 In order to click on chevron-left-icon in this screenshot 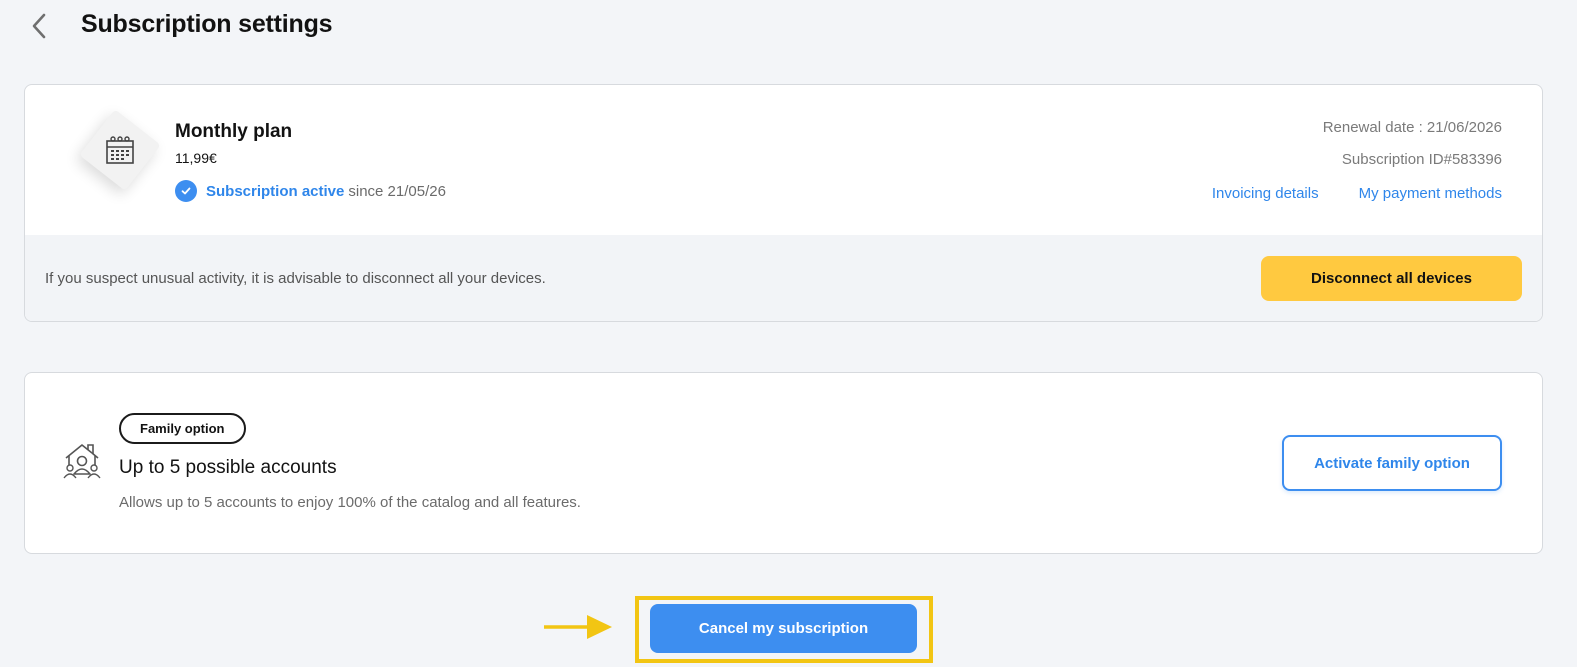, I will do `click(39, 26)`.